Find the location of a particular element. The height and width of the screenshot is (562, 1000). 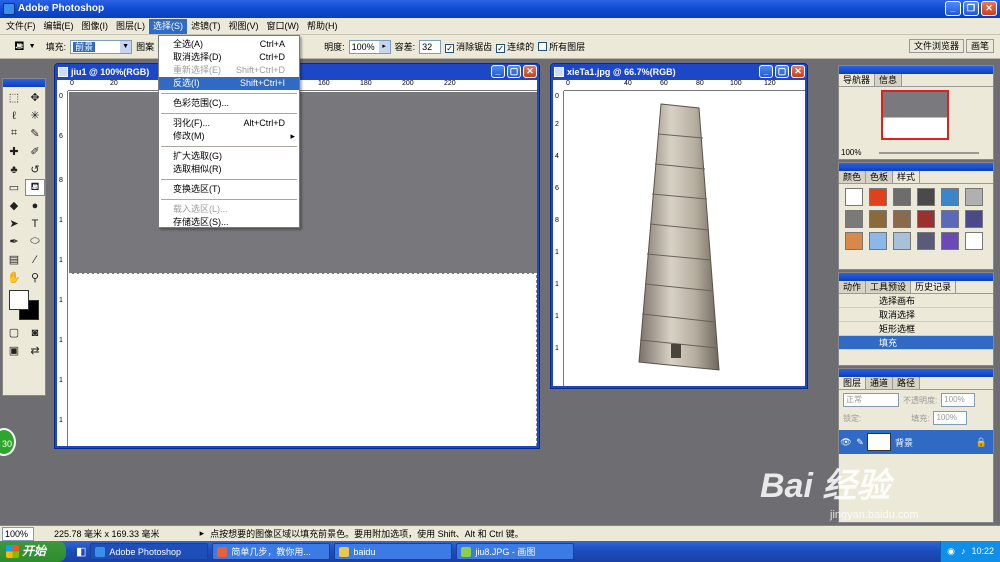

doc1-minimize-button: _ is located at coordinates (498, 71).